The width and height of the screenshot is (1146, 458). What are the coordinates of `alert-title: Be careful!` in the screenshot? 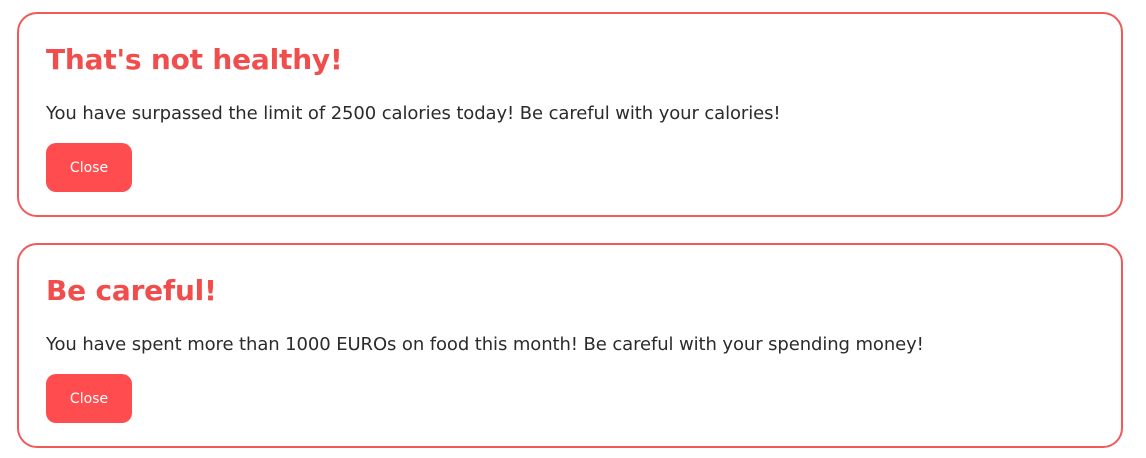 It's located at (131, 290).